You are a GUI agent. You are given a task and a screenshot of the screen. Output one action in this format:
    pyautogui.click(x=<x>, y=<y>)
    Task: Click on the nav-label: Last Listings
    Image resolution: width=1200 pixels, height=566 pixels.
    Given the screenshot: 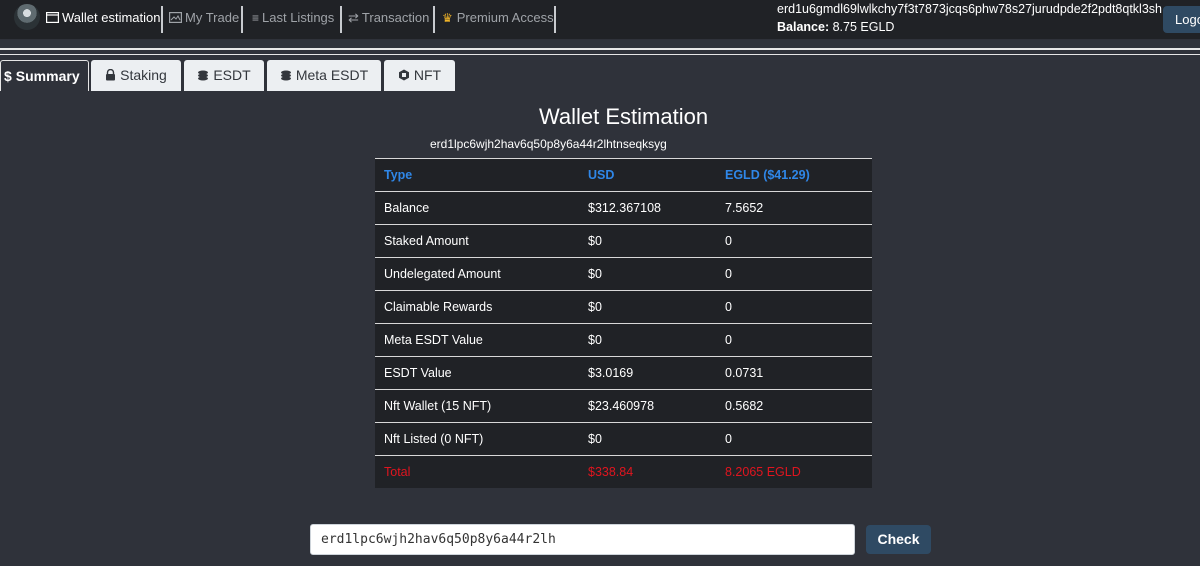 What is the action you would take?
    pyautogui.click(x=298, y=17)
    